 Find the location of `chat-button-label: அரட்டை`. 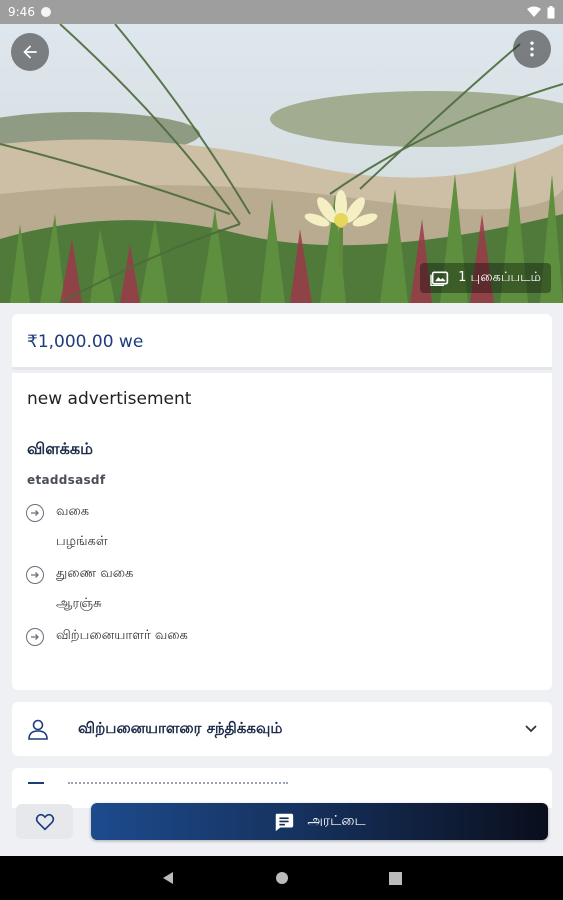

chat-button-label: அரட்டை is located at coordinates (336, 820).